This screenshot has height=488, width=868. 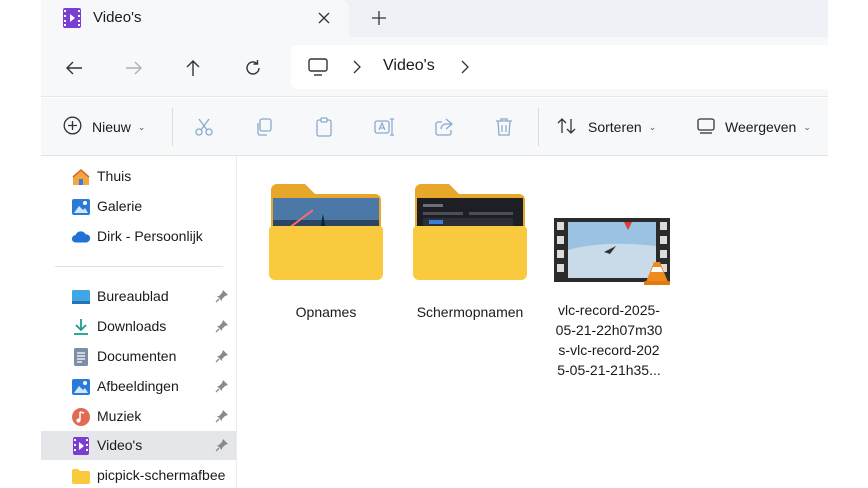 What do you see at coordinates (444, 127) in the screenshot?
I see `share-icon` at bounding box center [444, 127].